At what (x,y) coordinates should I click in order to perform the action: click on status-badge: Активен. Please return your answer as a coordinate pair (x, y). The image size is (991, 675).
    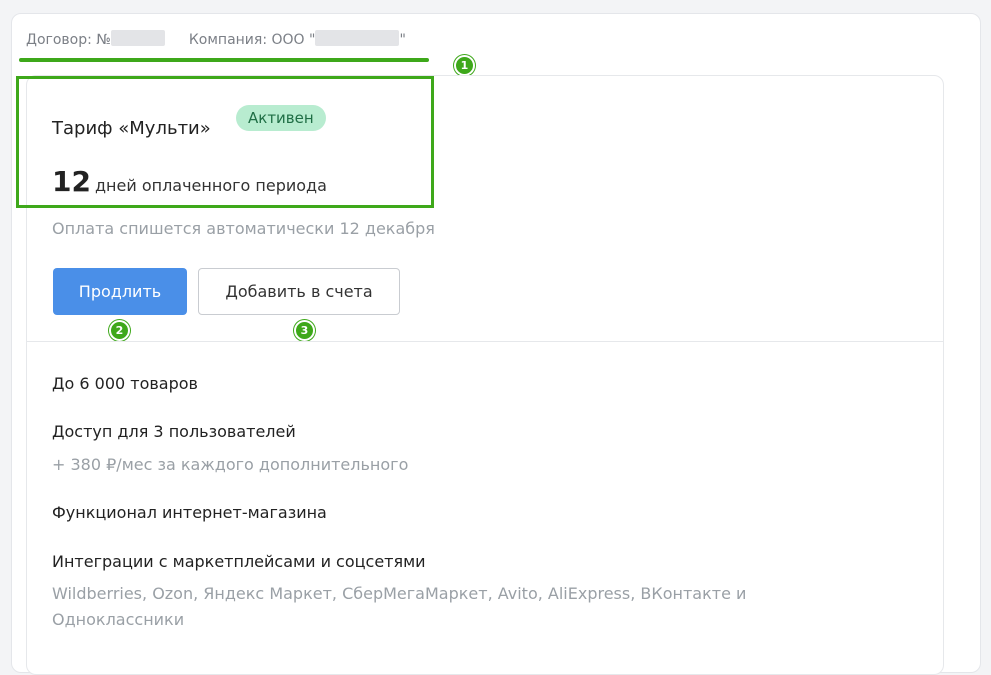
    Looking at the image, I should click on (281, 118).